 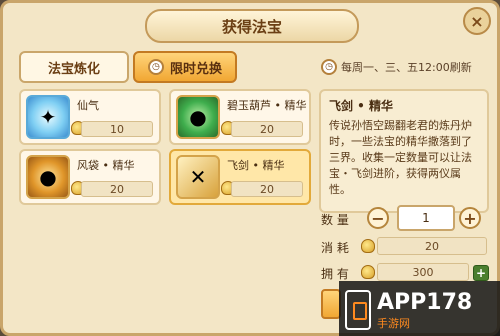 What do you see at coordinates (48, 117) in the screenshot?
I see `sparkle-orb-icon: ✦` at bounding box center [48, 117].